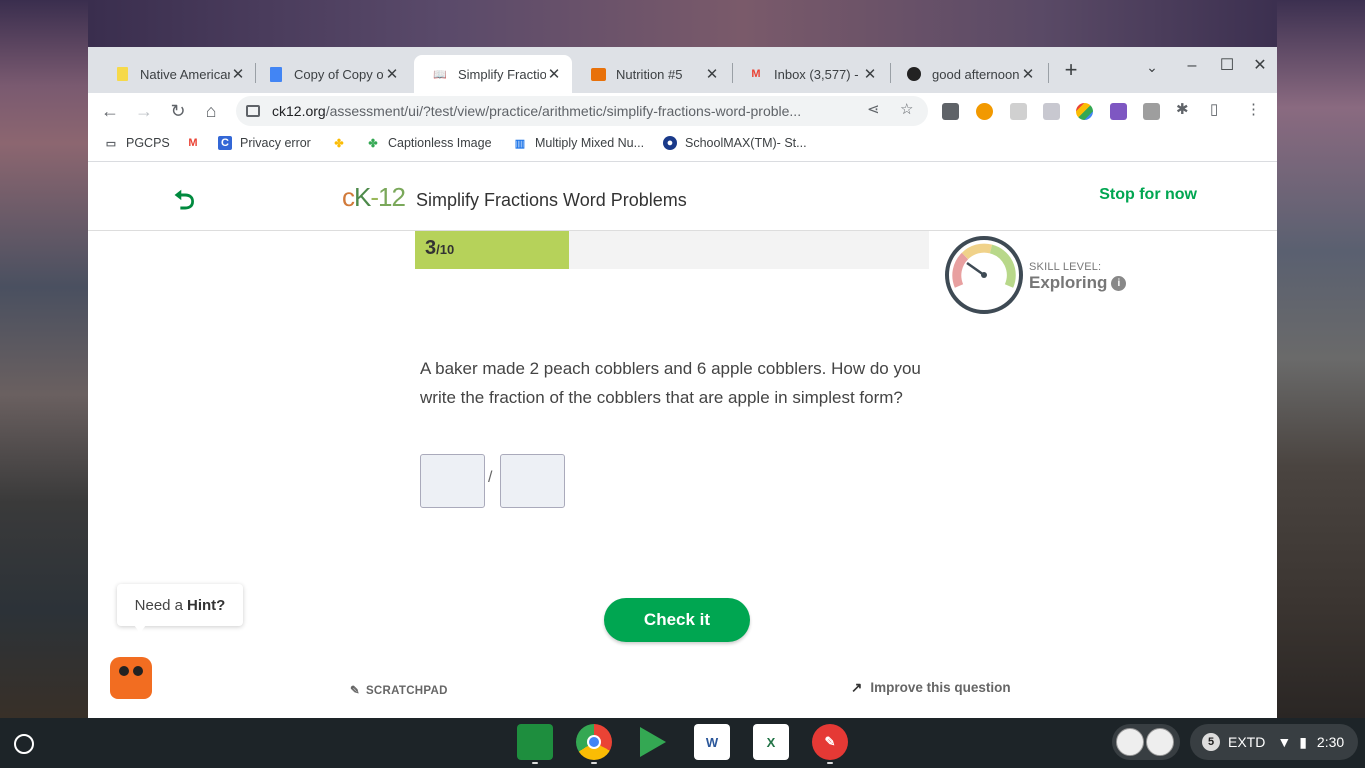 This screenshot has height=768, width=1365. Describe the element at coordinates (440, 74) in the screenshot. I see `book-icon: 📖` at that location.